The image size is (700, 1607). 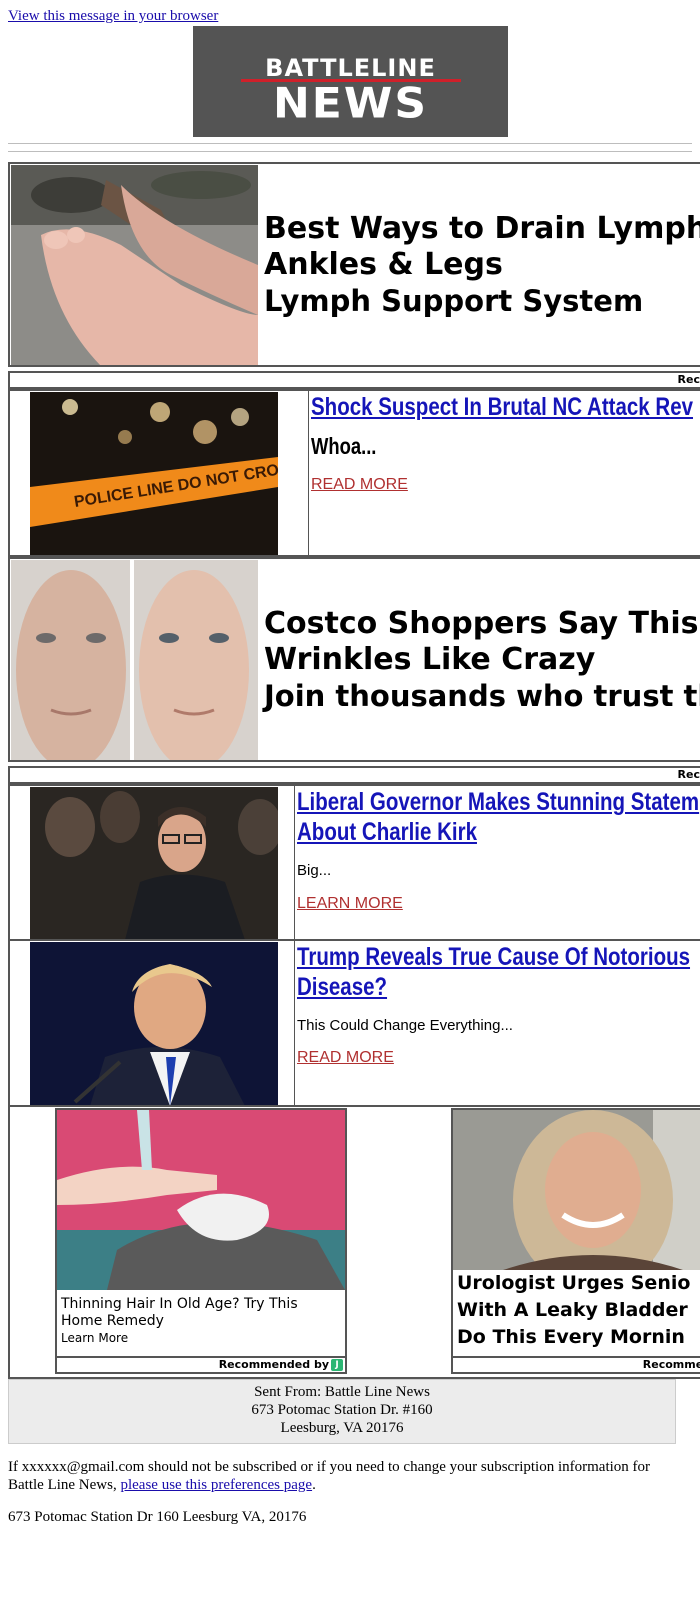 What do you see at coordinates (201, 1200) in the screenshot?
I see `hair-remedy-image` at bounding box center [201, 1200].